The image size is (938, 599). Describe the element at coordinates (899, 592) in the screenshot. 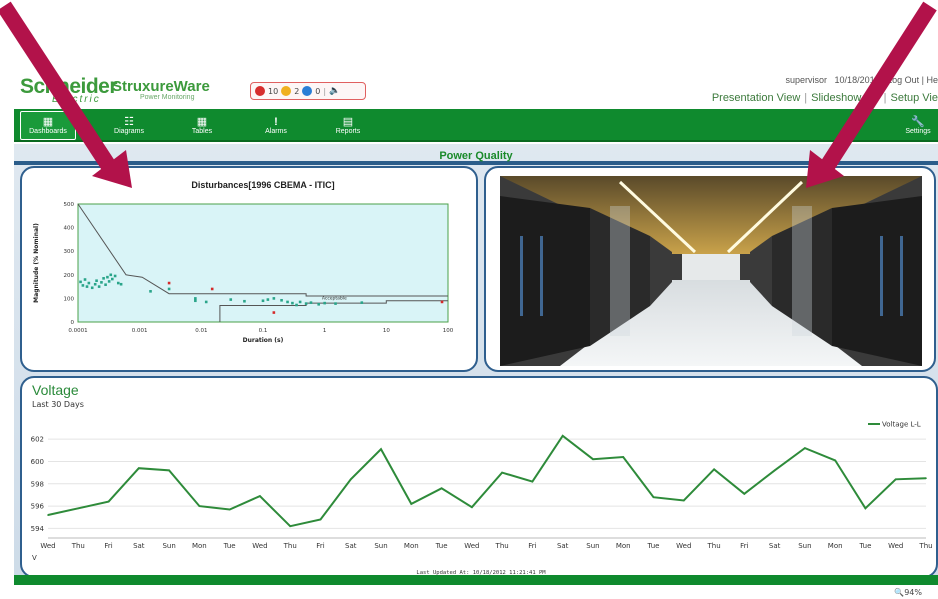

I see `zoom-icon: 🔍` at that location.